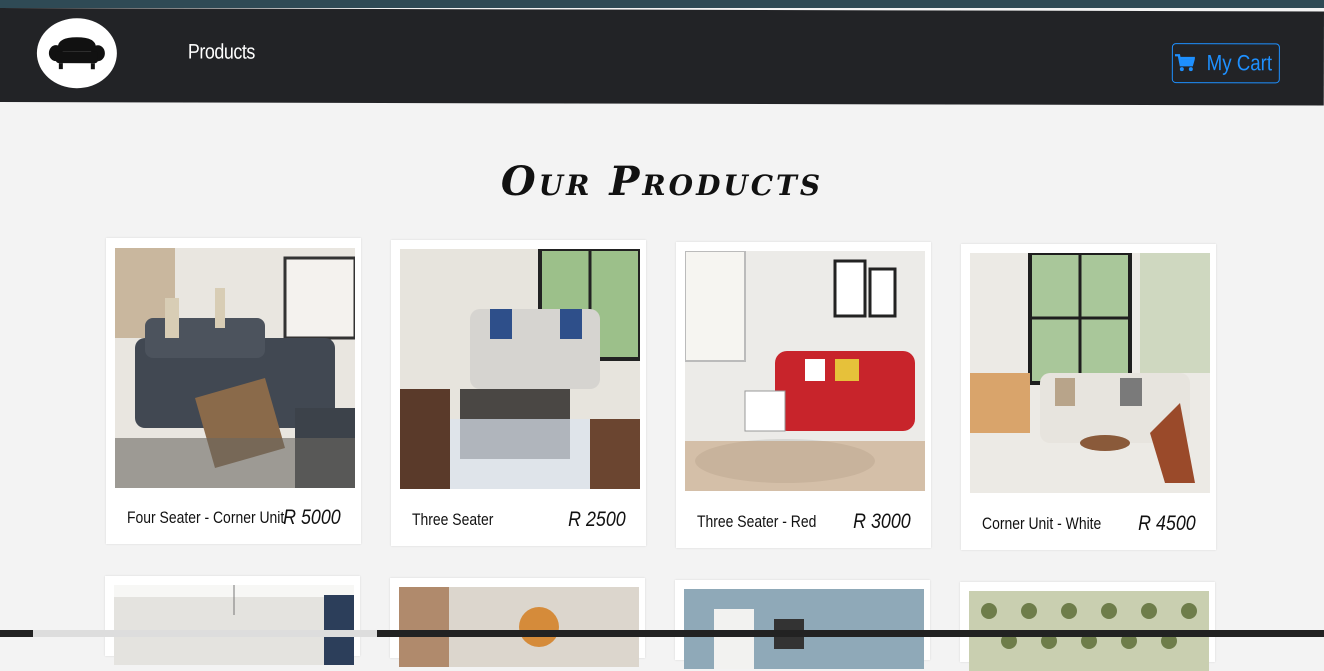 Image resolution: width=1324 pixels, height=671 pixels. I want to click on scrollbar-thumb, so click(205, 633).